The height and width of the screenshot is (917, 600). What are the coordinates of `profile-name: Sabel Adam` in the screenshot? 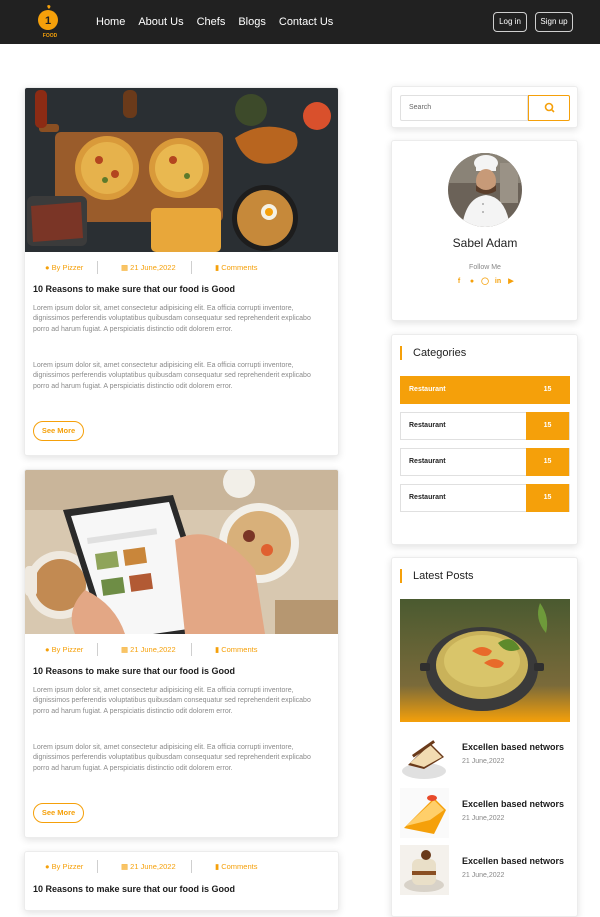 It's located at (485, 243).